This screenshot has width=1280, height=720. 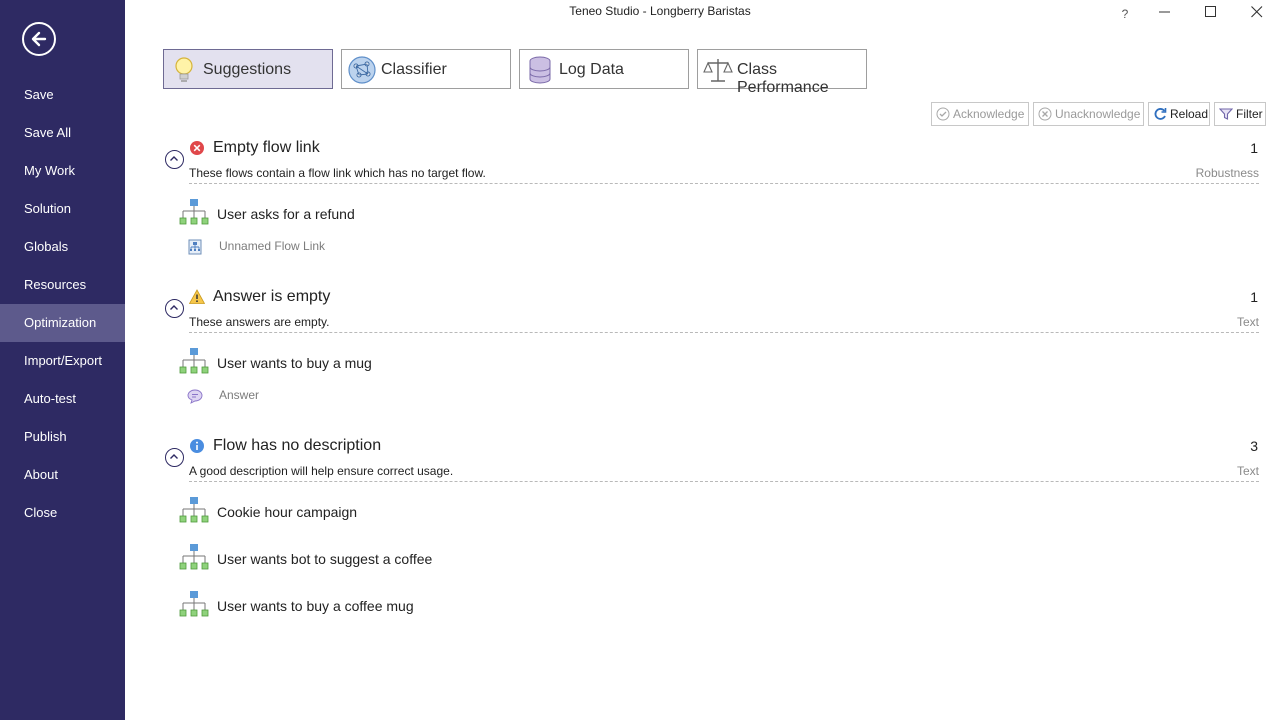 I want to click on answer-label: Answer, so click(x=239, y=395).